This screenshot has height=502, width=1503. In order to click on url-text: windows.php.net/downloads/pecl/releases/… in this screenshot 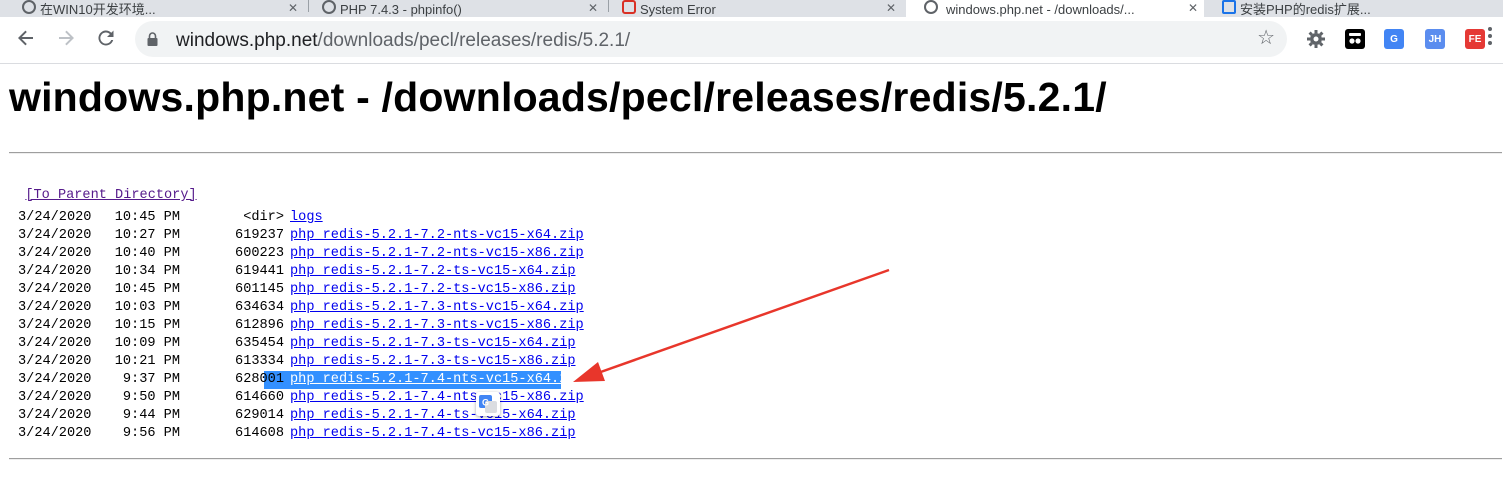, I will do `click(403, 41)`.